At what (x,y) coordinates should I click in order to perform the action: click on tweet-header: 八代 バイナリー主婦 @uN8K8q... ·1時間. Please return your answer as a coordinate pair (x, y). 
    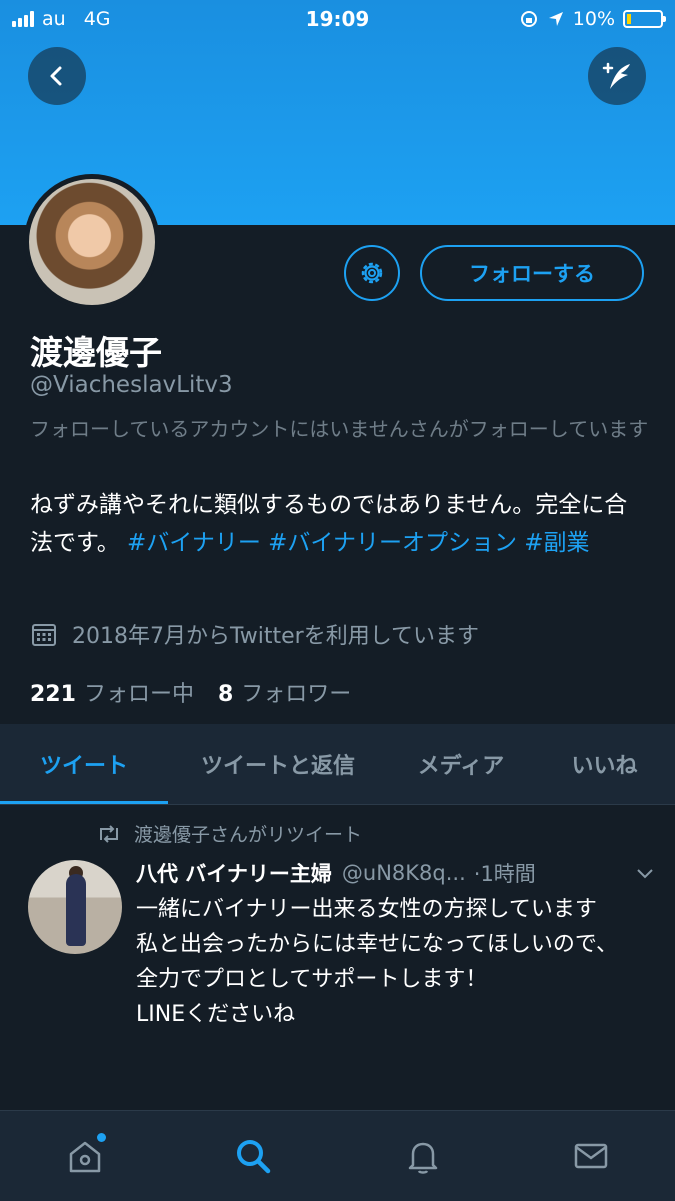
    Looking at the image, I should click on (396, 873).